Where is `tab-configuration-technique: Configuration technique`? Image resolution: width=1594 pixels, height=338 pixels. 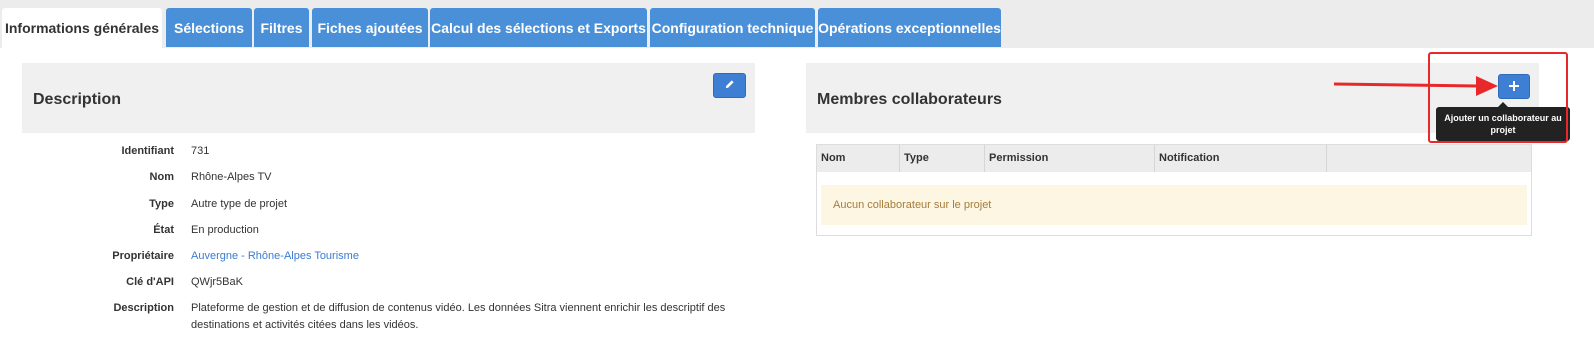
tab-configuration-technique: Configuration technique is located at coordinates (732, 27).